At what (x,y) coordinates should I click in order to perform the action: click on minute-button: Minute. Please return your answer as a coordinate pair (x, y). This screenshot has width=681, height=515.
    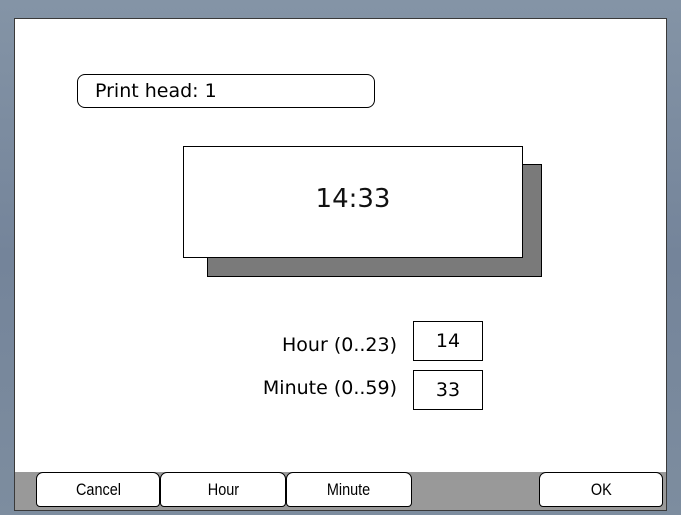
    Looking at the image, I should click on (349, 489).